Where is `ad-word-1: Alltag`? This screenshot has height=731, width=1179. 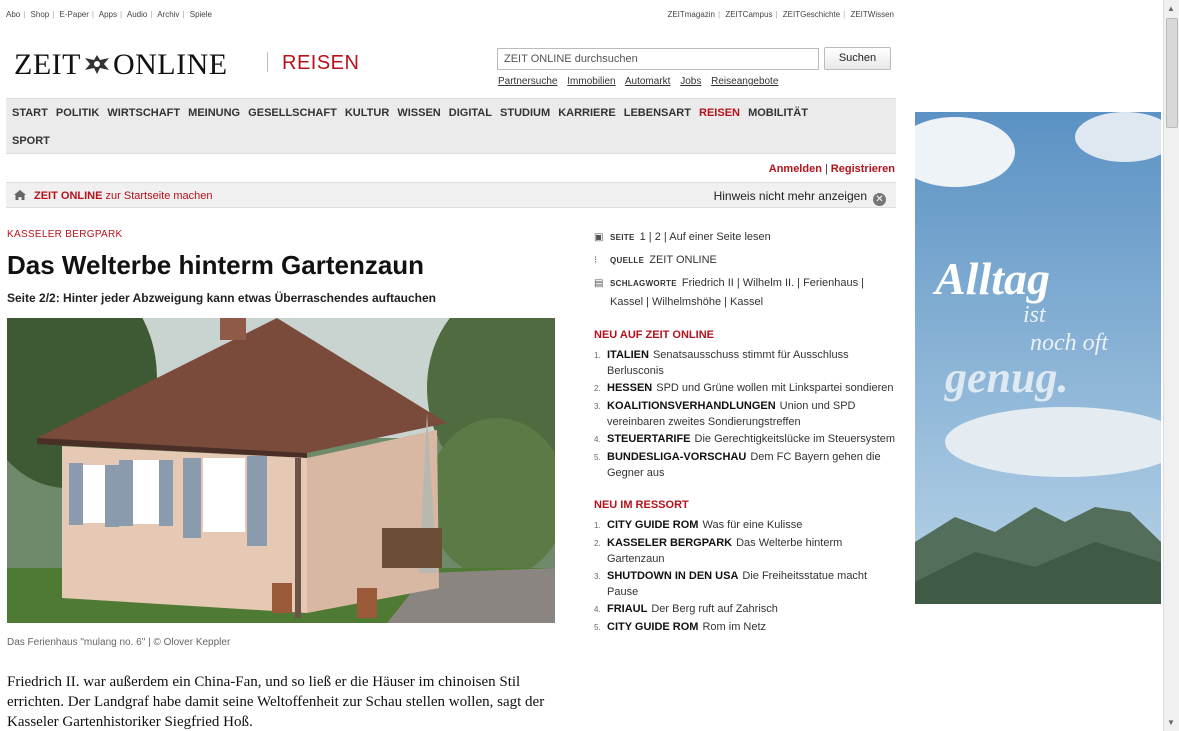
ad-word-1: Alltag is located at coordinates (991, 278).